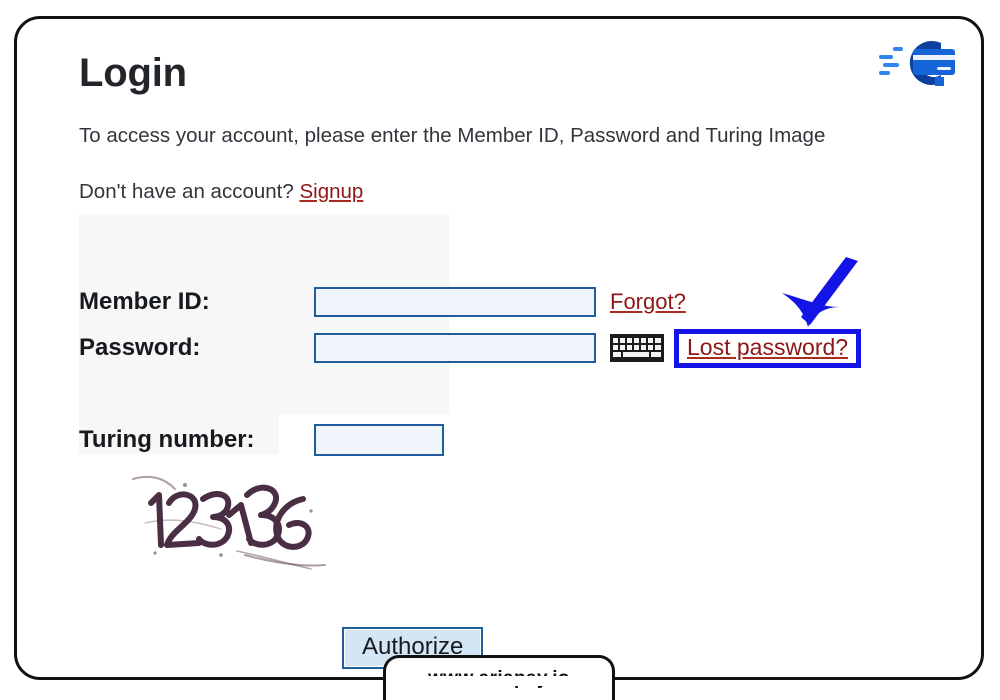 Image resolution: width=1000 pixels, height=700 pixels. Describe the element at coordinates (133, 73) in the screenshot. I see `page-title: Login` at that location.